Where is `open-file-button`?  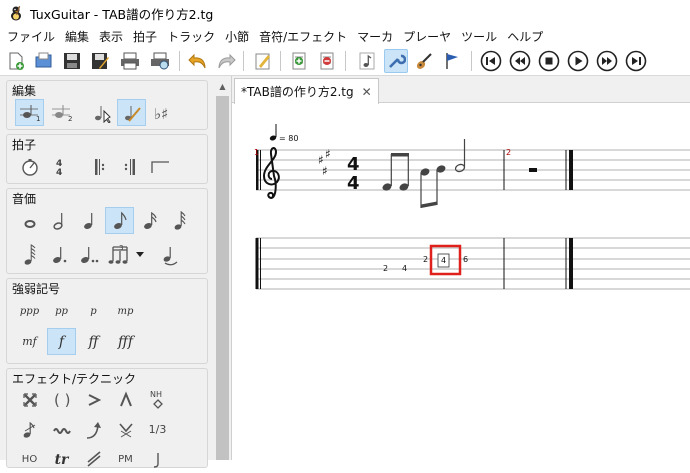 open-file-button is located at coordinates (44, 61).